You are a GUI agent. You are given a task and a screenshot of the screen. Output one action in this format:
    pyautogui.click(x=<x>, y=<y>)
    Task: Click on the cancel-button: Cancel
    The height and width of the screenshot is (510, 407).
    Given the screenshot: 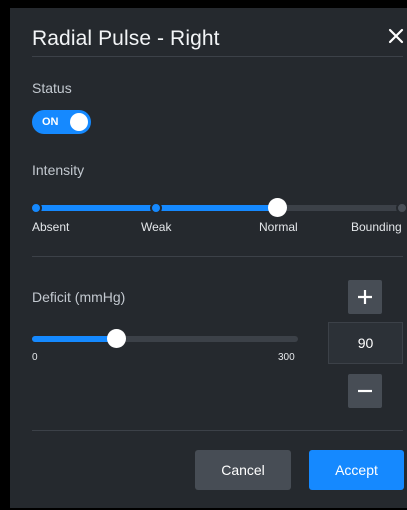 What is the action you would take?
    pyautogui.click(x=243, y=470)
    